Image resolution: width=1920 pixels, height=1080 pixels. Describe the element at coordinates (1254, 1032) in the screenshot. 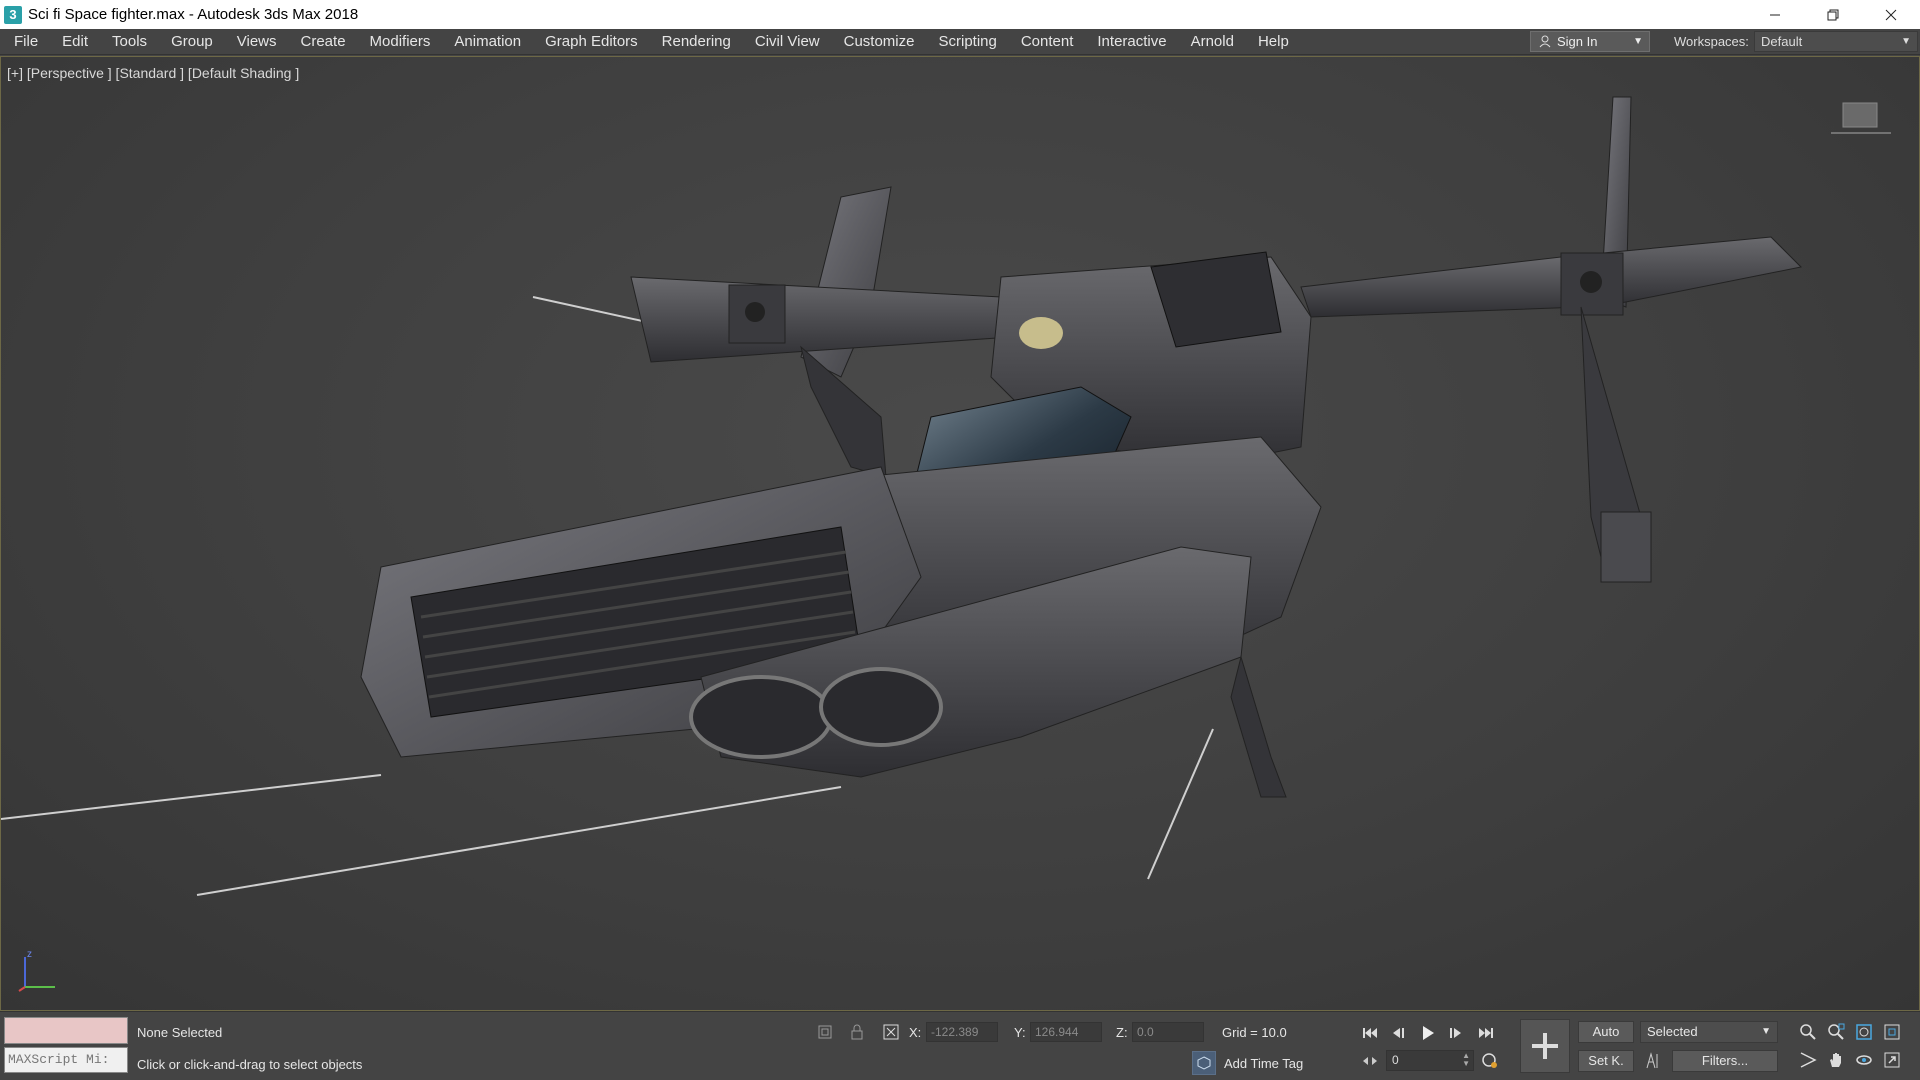

I see `grid-size: Grid = 10.0` at that location.